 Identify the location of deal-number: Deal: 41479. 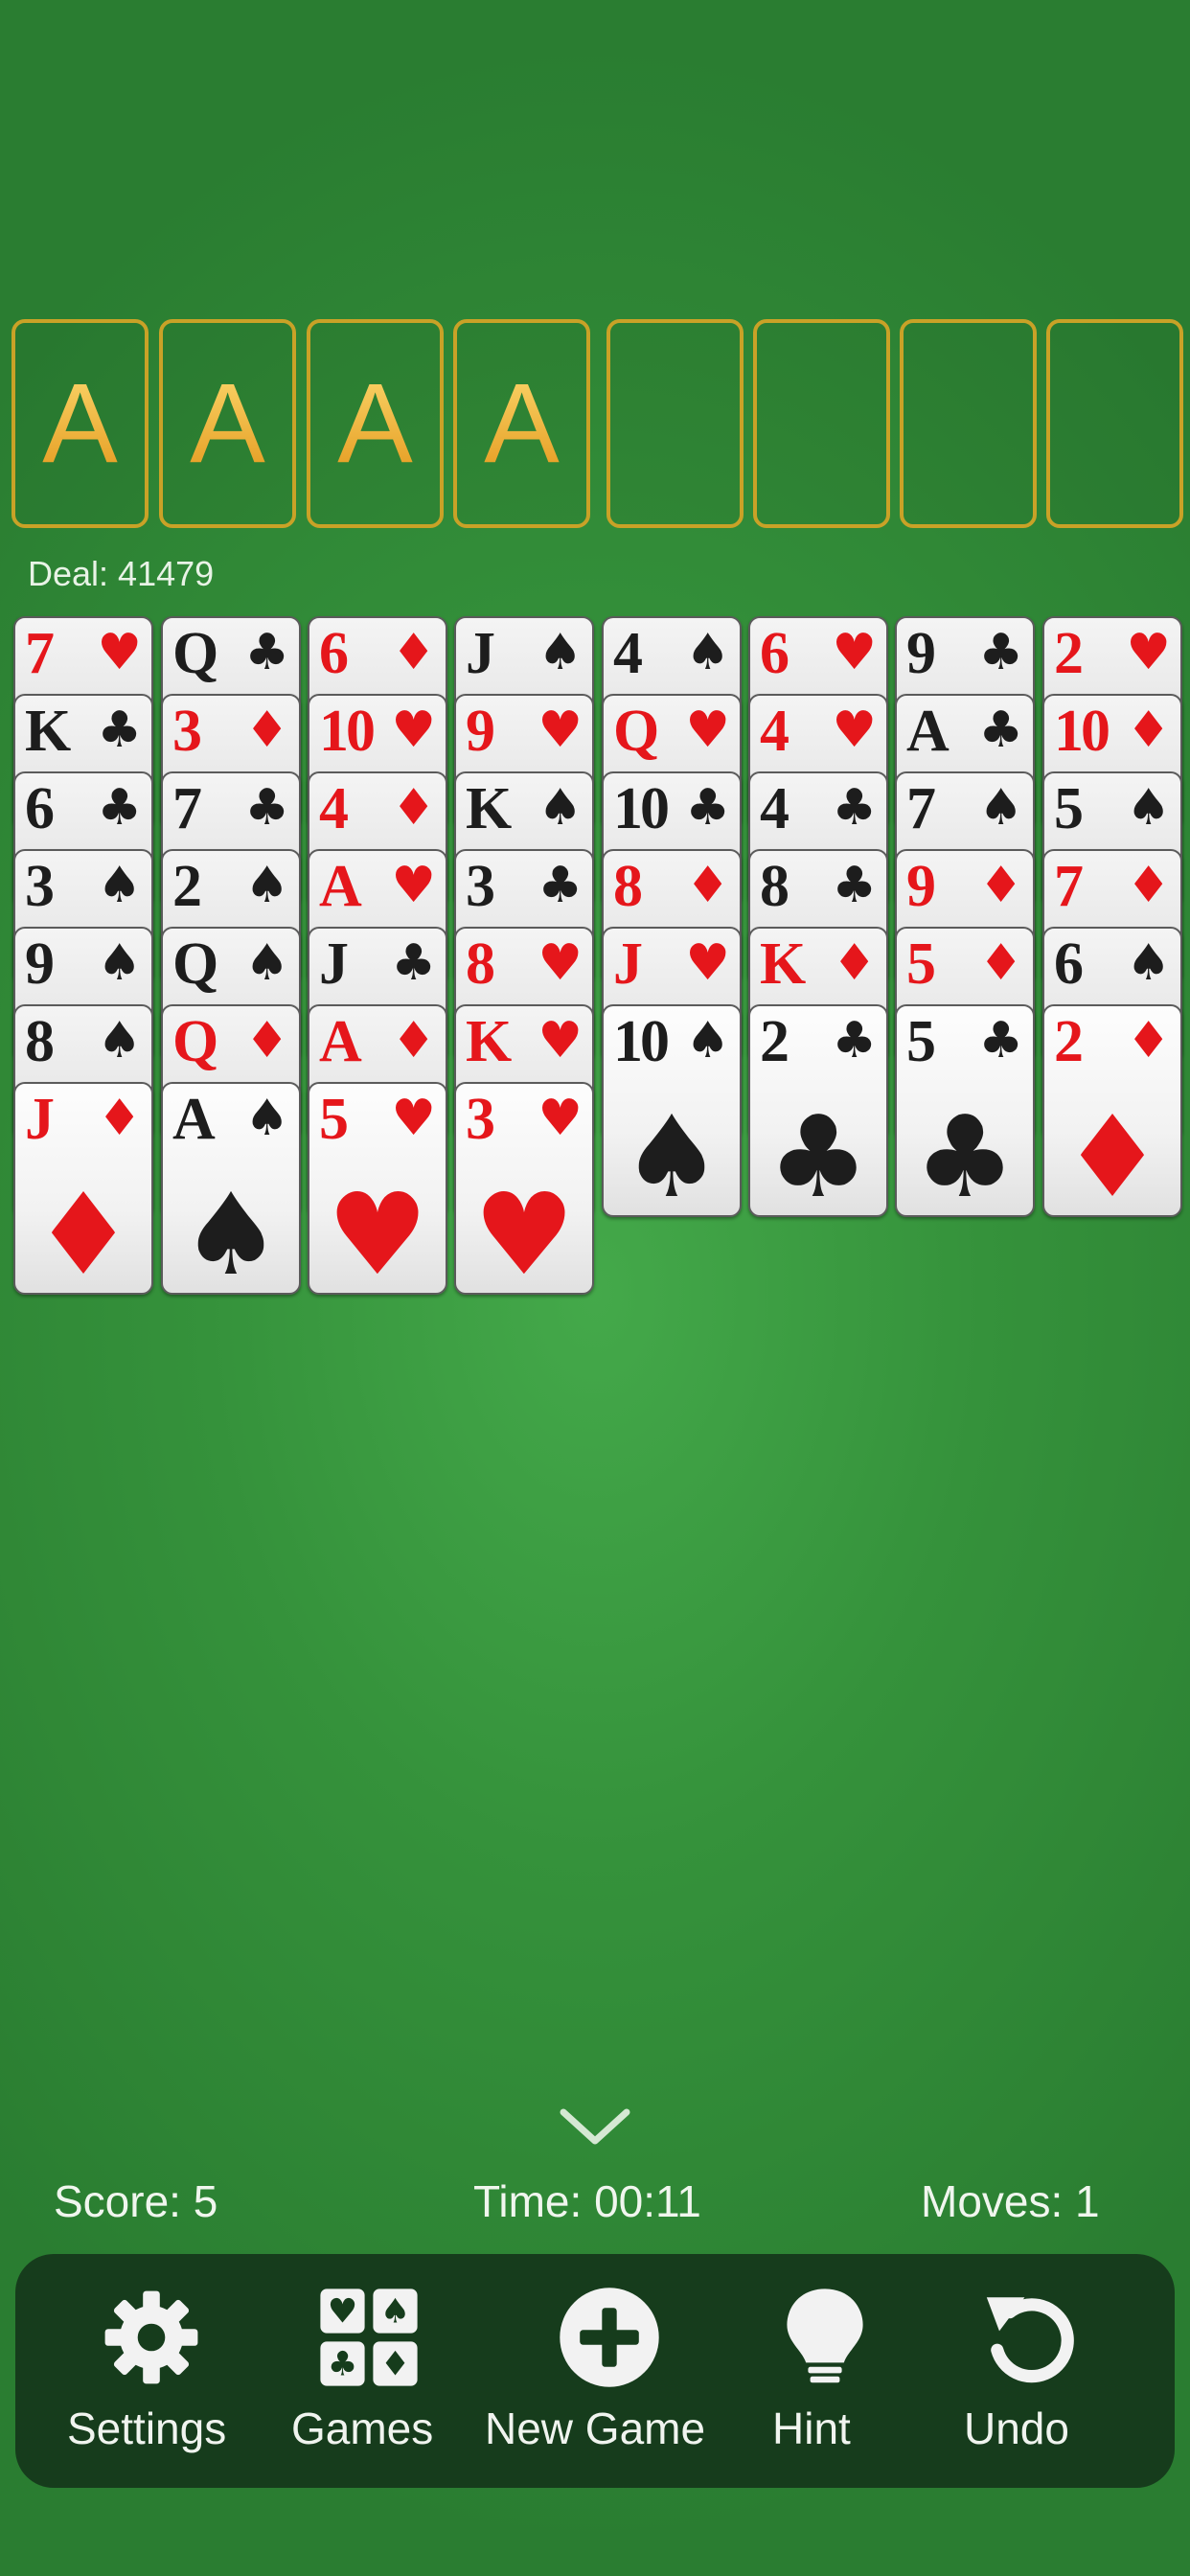
(122, 573).